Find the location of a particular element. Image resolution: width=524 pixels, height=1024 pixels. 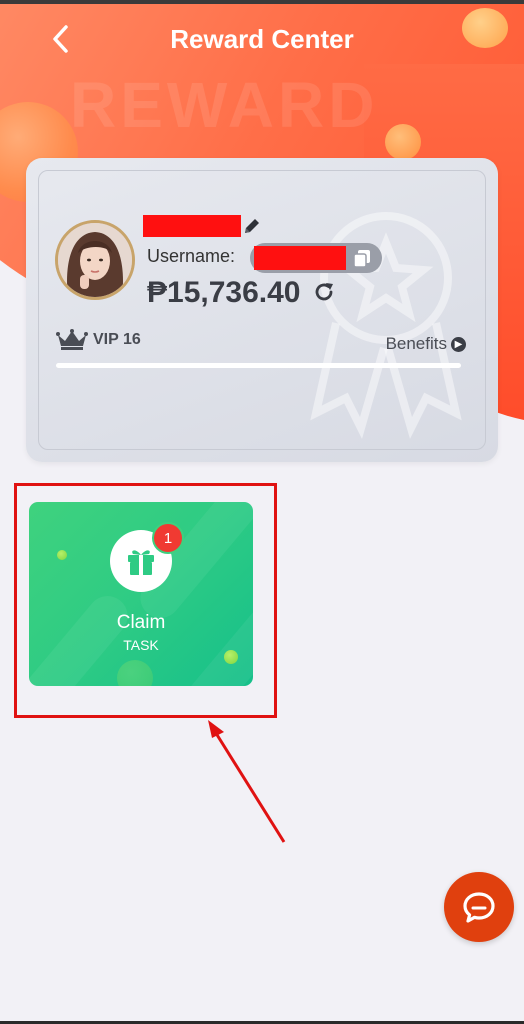

annotation-highlight-box is located at coordinates (145, 600).